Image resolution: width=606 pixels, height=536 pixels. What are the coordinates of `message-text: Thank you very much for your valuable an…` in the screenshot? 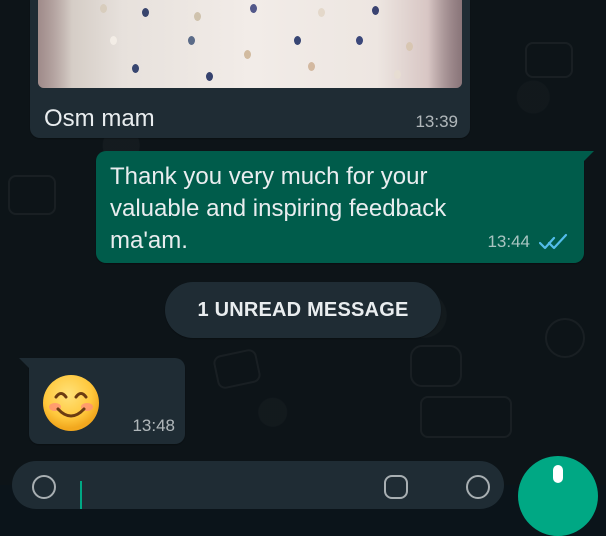 It's located at (278, 208).